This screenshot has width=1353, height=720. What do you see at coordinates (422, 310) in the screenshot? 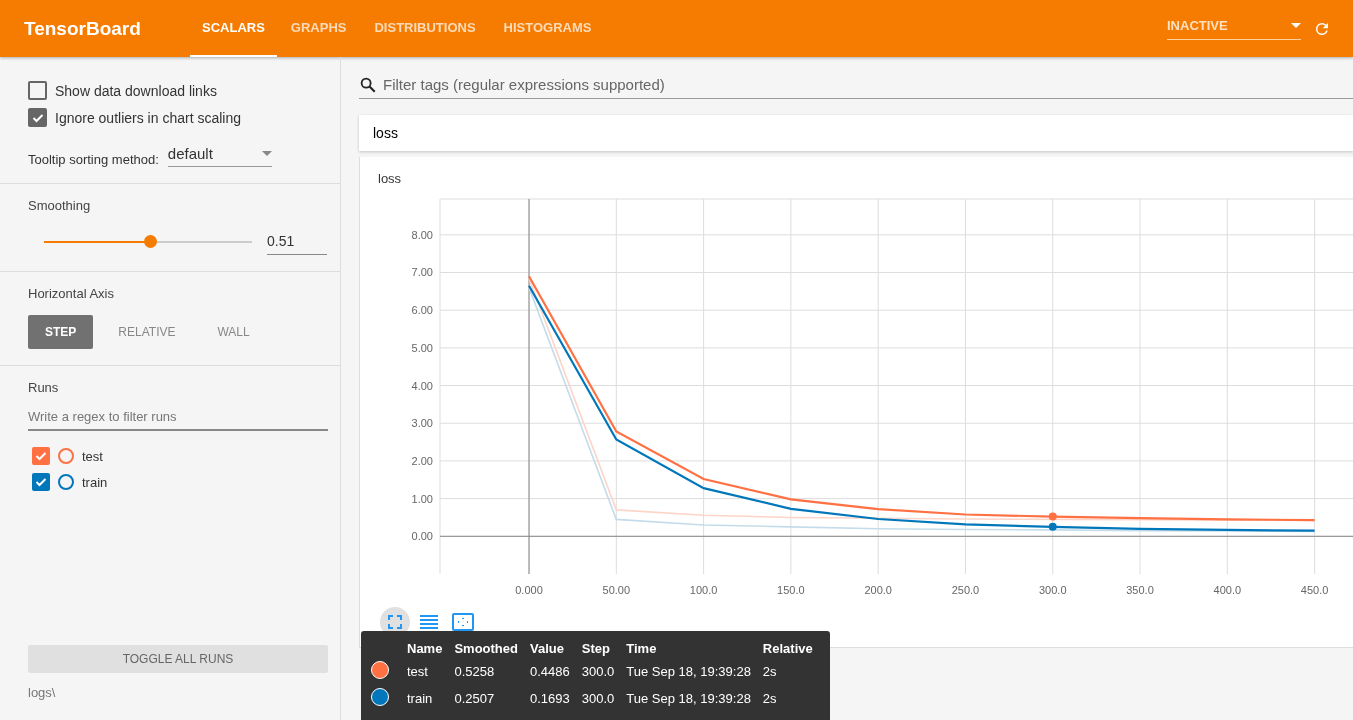
I see `y-tick-label: 6.00` at bounding box center [422, 310].